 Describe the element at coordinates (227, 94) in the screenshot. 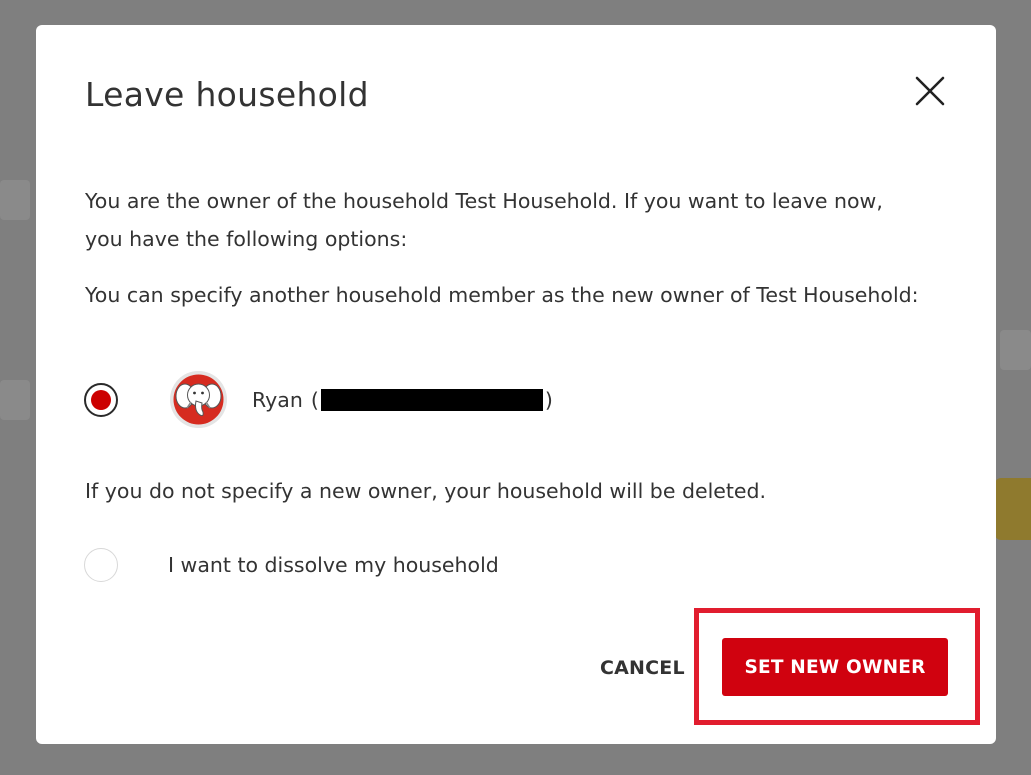

I see `dialog-title: Leave household` at that location.